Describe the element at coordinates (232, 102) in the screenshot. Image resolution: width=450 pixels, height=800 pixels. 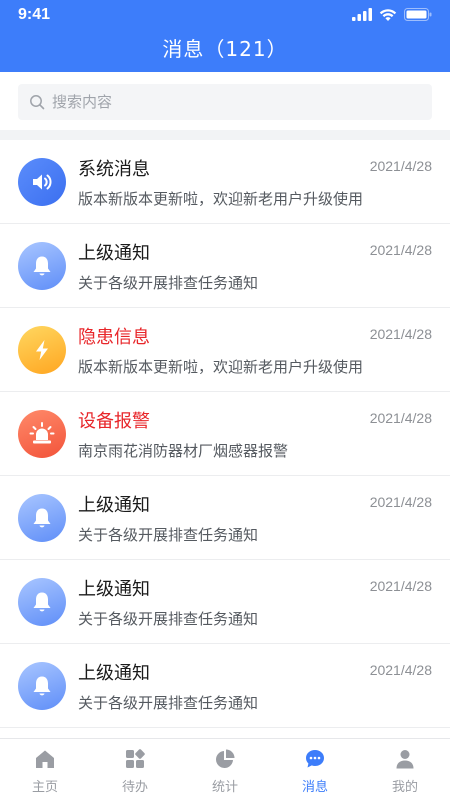
I see `search-input` at that location.